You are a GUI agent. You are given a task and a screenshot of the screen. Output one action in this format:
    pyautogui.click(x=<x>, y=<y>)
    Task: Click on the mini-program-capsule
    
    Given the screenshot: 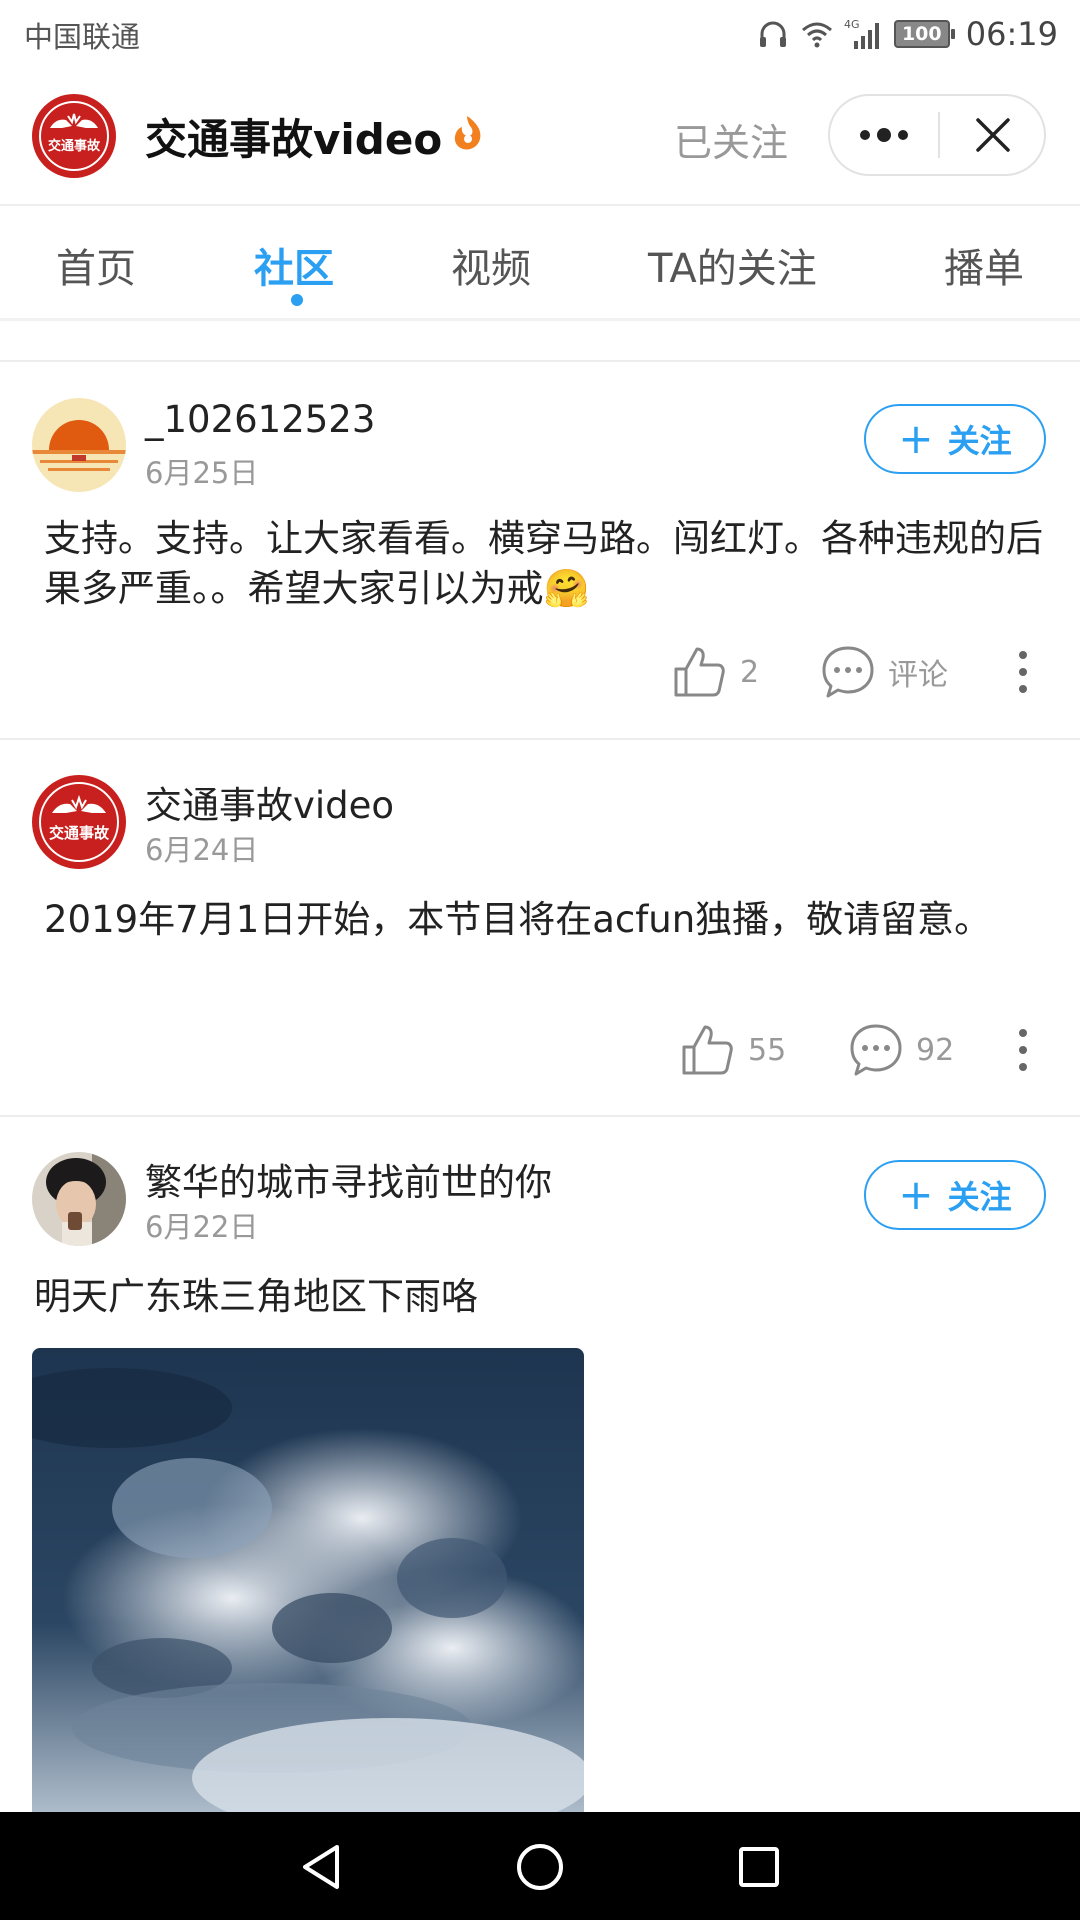 What is the action you would take?
    pyautogui.click(x=937, y=135)
    